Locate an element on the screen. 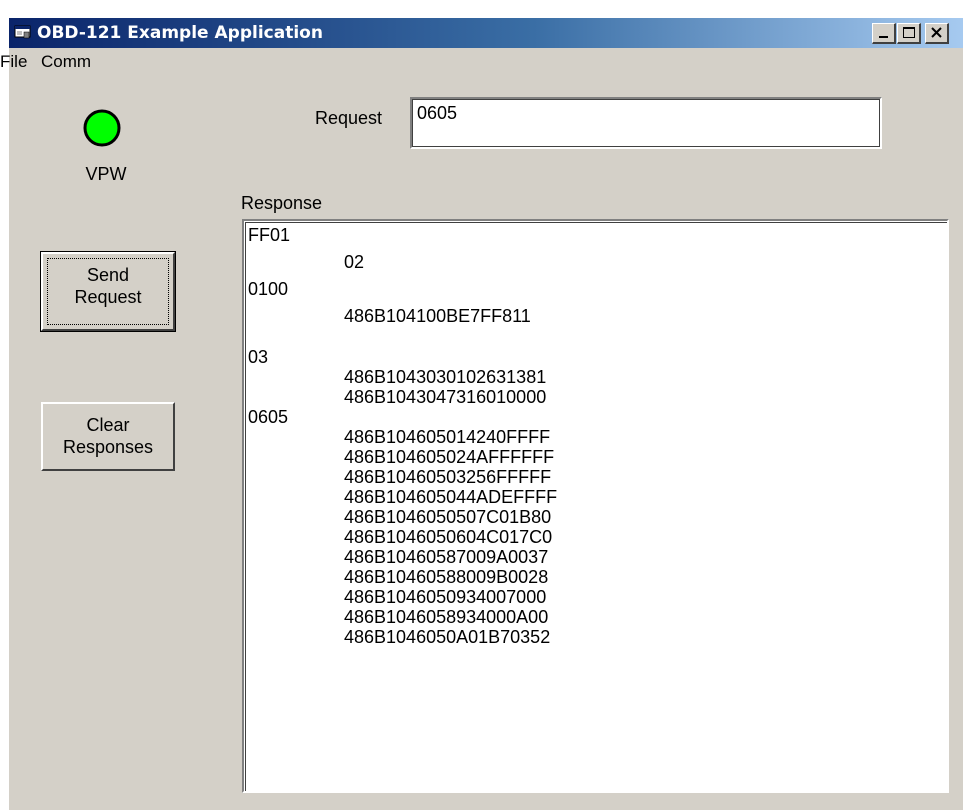  maximize-icon is located at coordinates (909, 32).